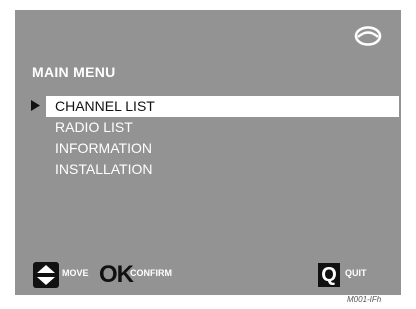  What do you see at coordinates (222, 148) in the screenshot?
I see `menu-item-information: INFORMATION` at bounding box center [222, 148].